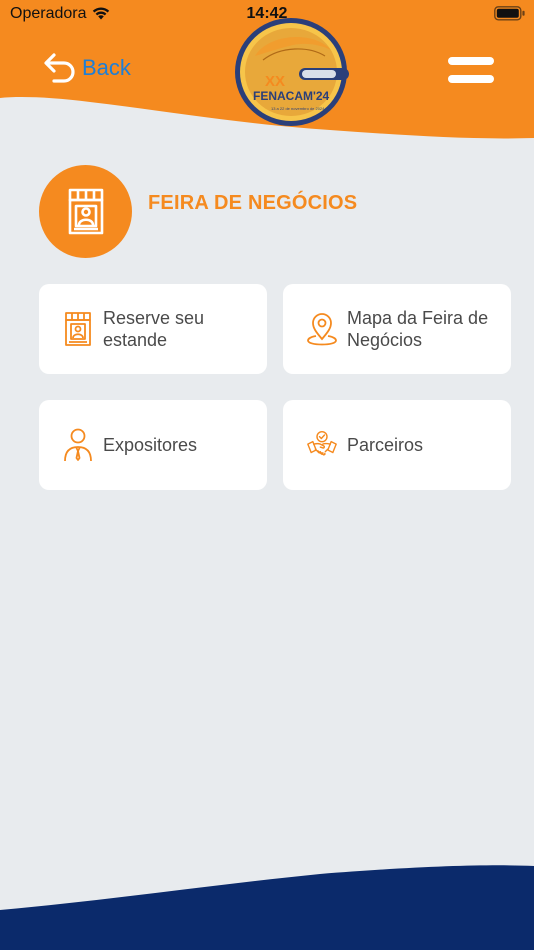 The image size is (534, 950). I want to click on section-icon, so click(85, 211).